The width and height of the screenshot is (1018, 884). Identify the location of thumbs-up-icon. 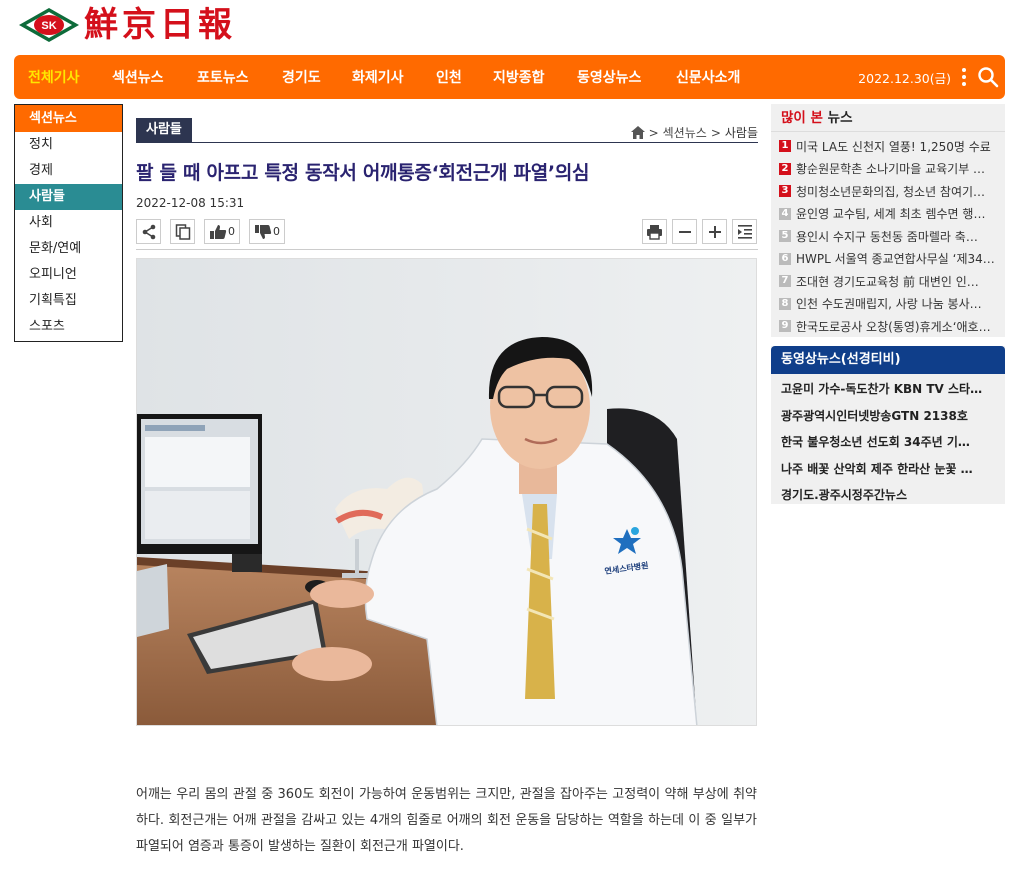
(218, 231).